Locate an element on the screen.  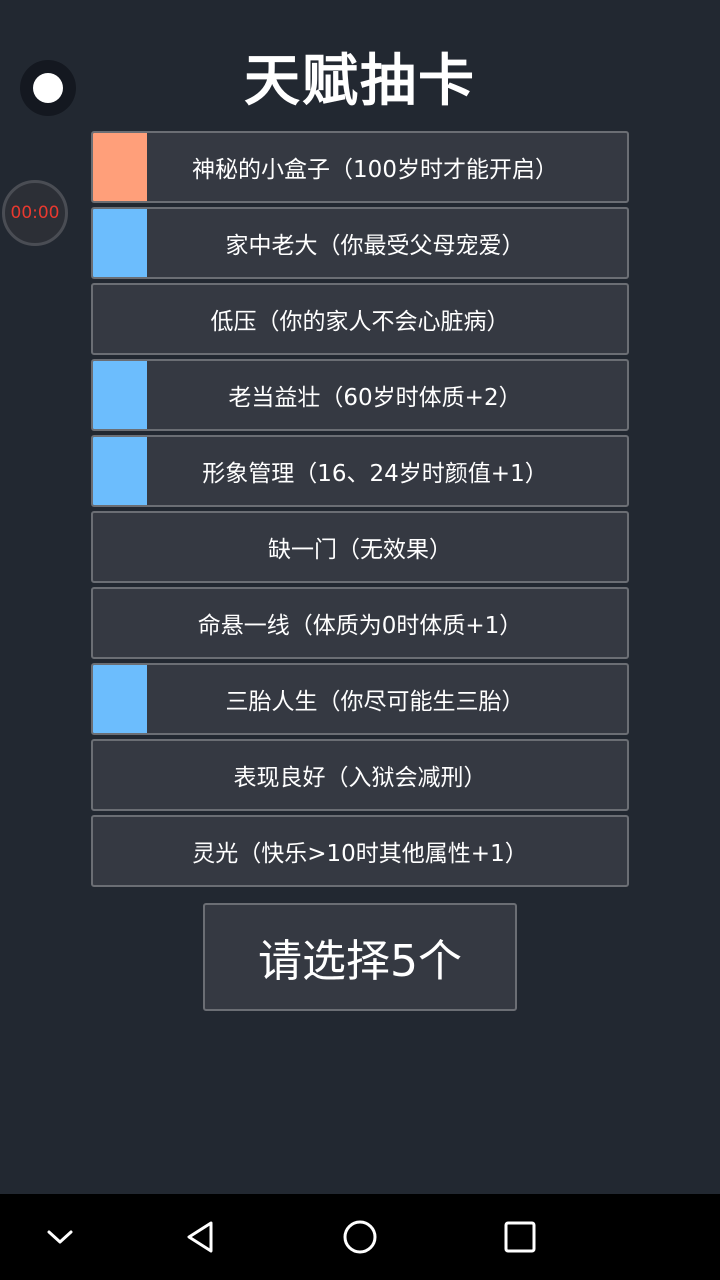
talent-card-label: 表现良好（入狱会减刑） is located at coordinates (360, 778).